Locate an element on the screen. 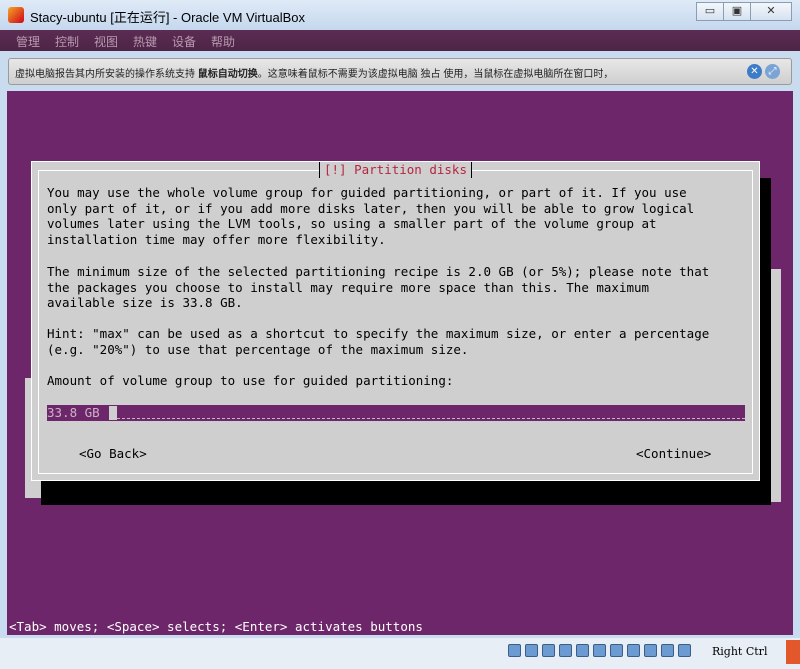 The height and width of the screenshot is (669, 800). window-controls: ▭ ▣ ✕ is located at coordinates (744, 11).